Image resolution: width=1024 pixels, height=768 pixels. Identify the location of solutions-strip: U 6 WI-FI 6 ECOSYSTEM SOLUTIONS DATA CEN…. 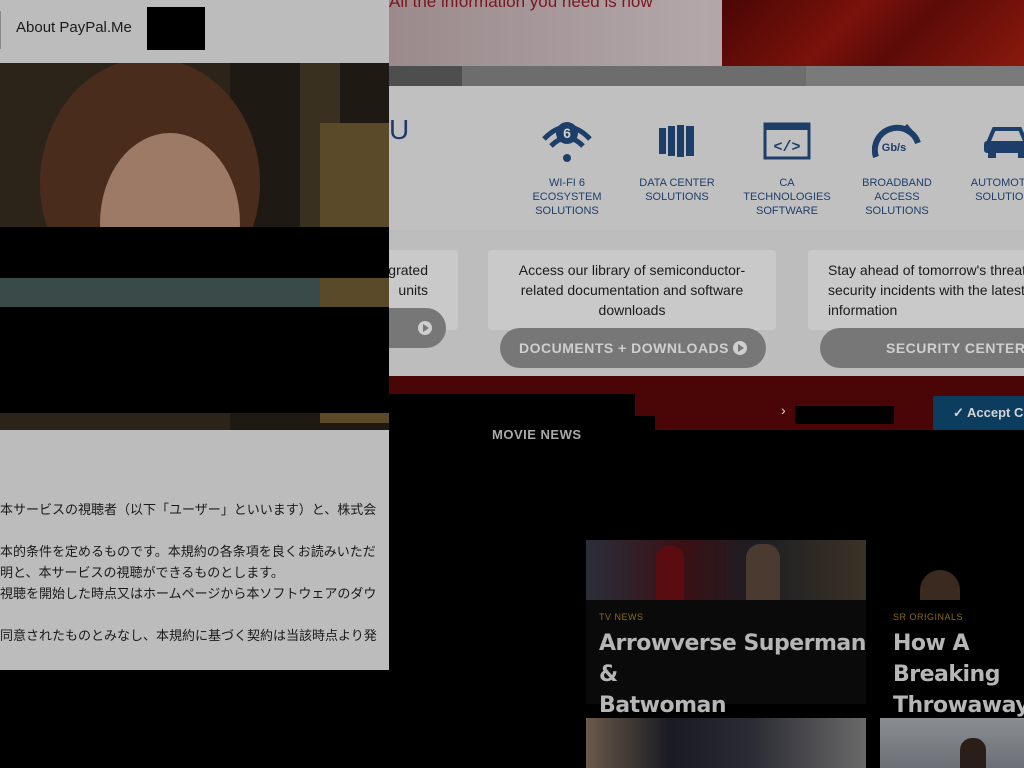
(706, 158).